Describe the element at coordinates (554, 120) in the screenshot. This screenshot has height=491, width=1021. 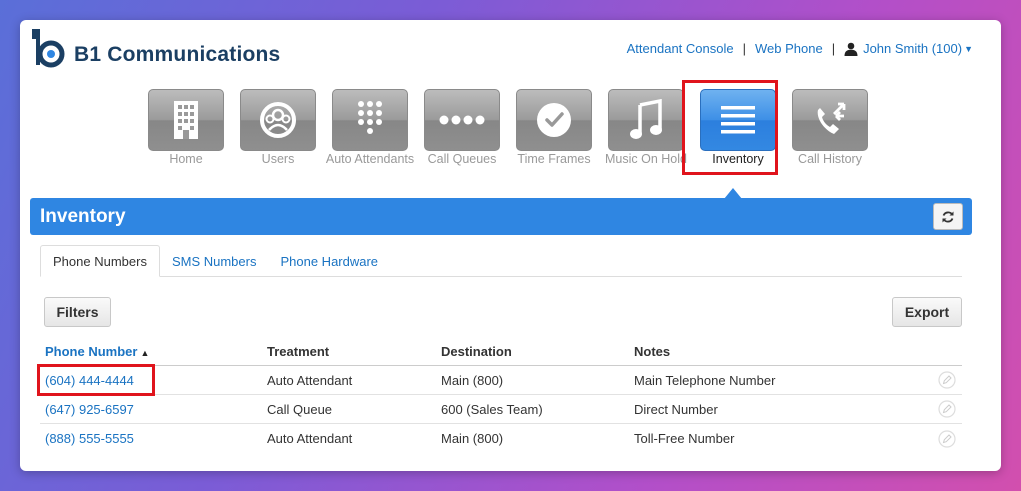
I see `clock-icon` at that location.